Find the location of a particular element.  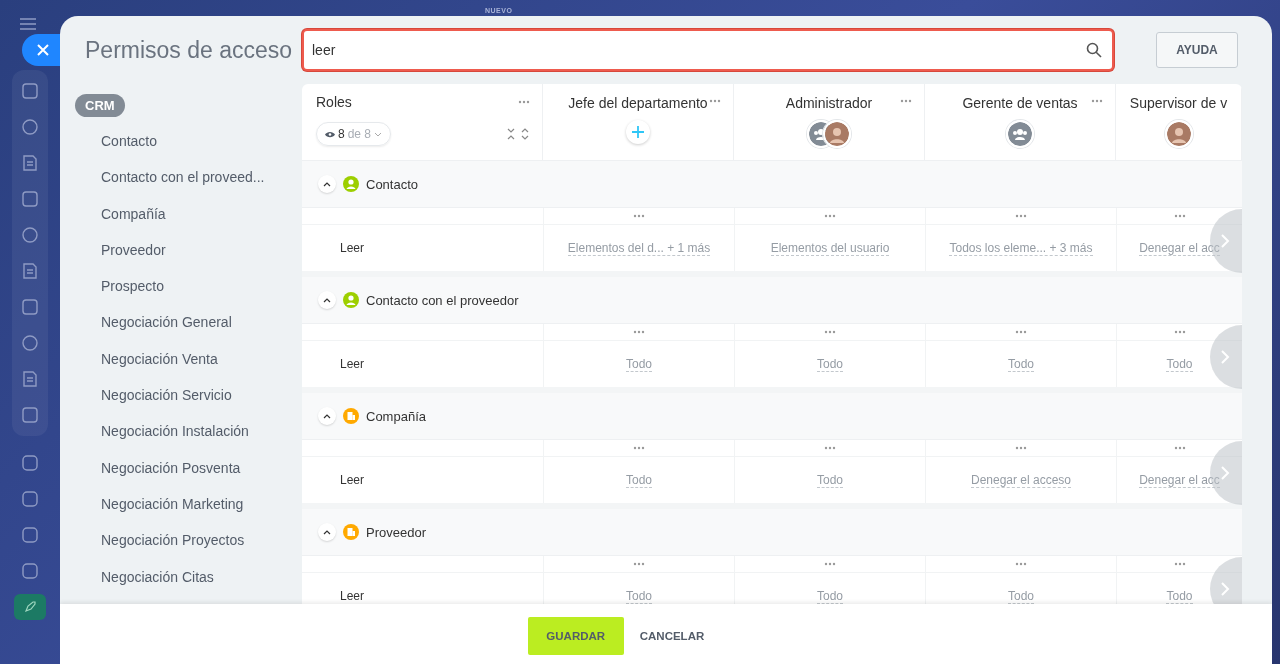

plus-icon is located at coordinates (638, 132).